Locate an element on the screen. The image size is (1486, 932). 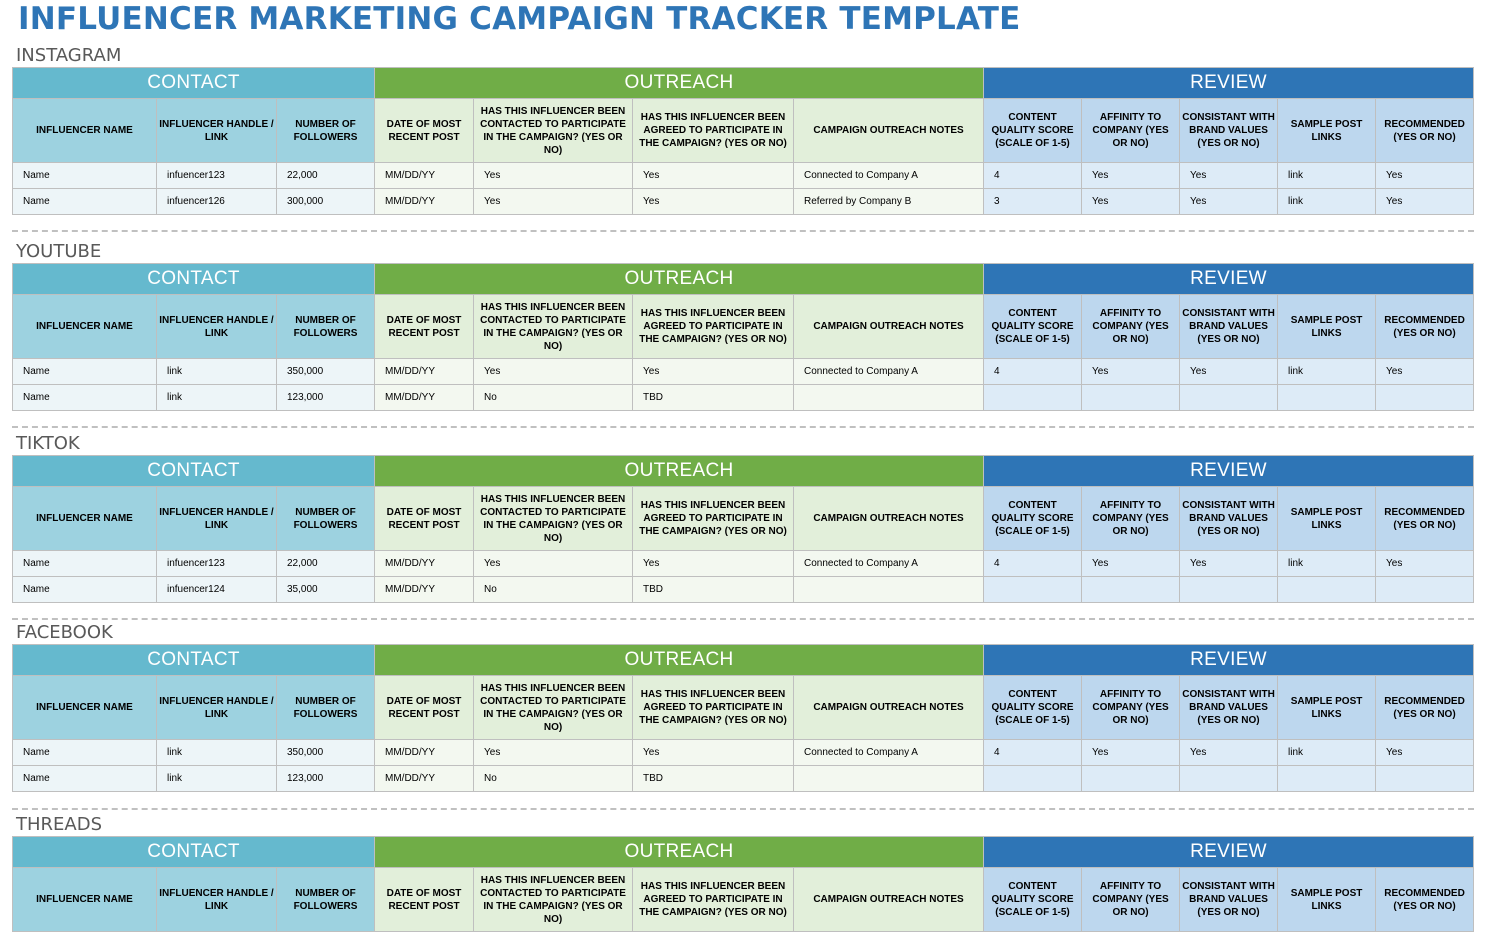
col-header-brand-values: CONSISTANT WITH BRAND VALUES (YES OR NO) is located at coordinates (1229, 130).